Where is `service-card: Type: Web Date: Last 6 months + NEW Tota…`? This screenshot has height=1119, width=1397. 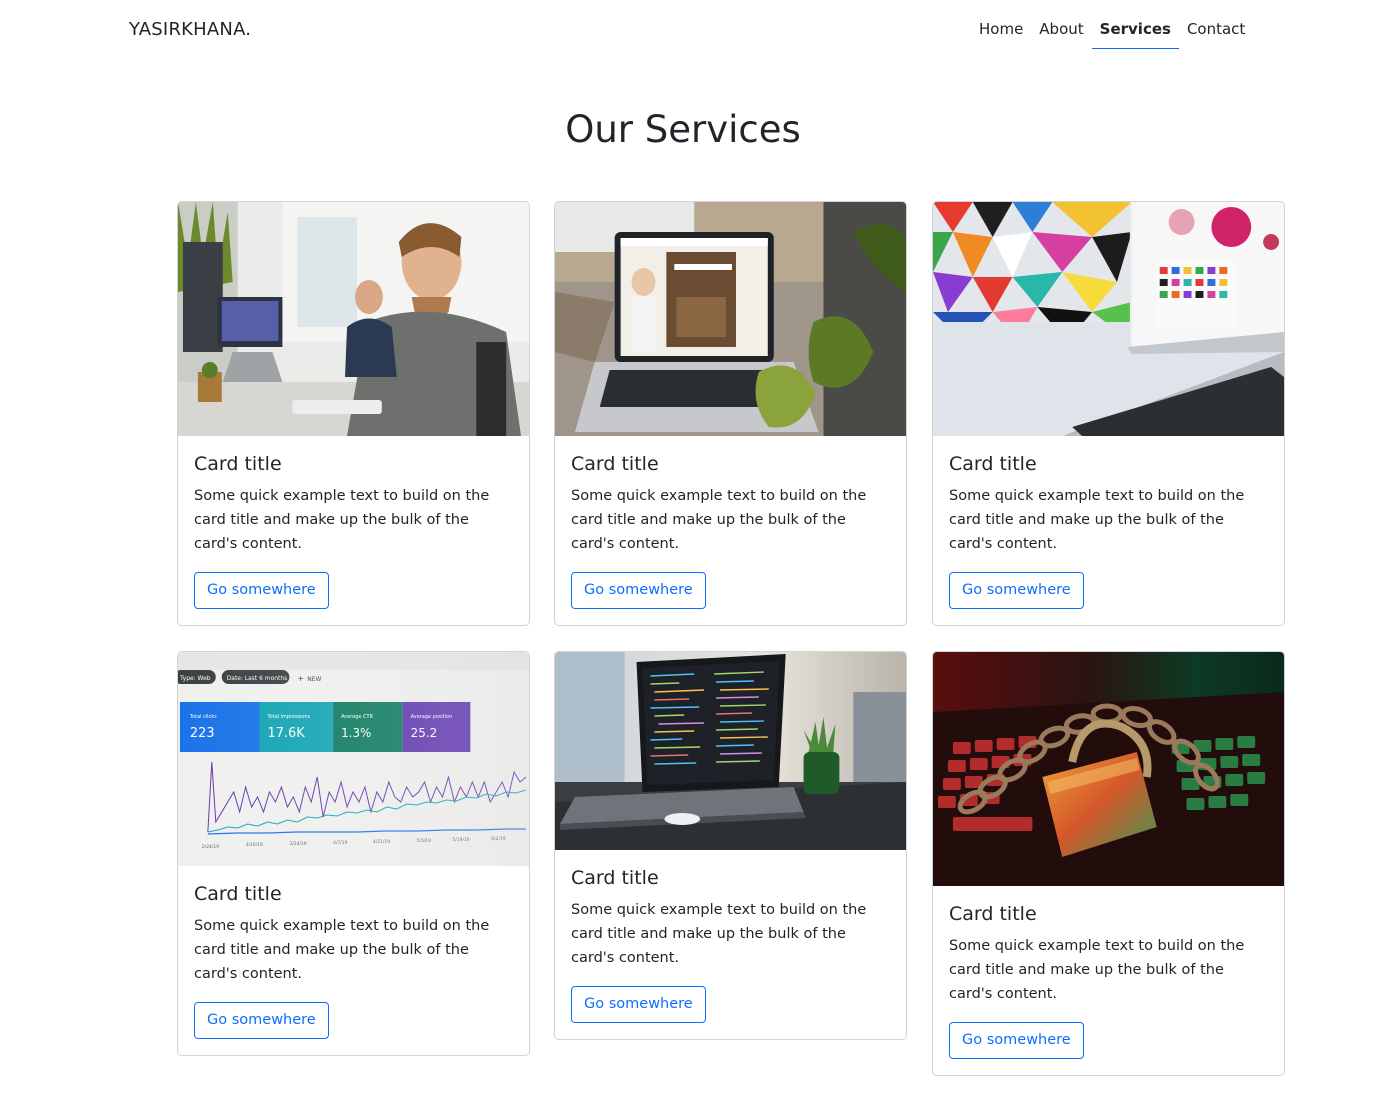
service-card: Type: Web Date: Last 6 months + NEW Tota… is located at coordinates (353, 853).